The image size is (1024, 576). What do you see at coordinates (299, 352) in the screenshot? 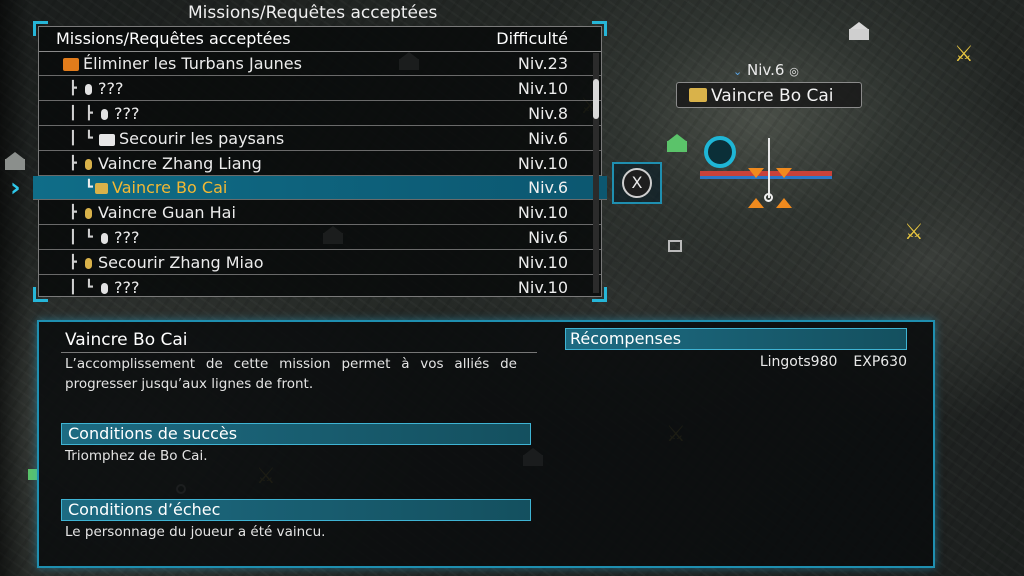
I see `title-divider` at bounding box center [299, 352].